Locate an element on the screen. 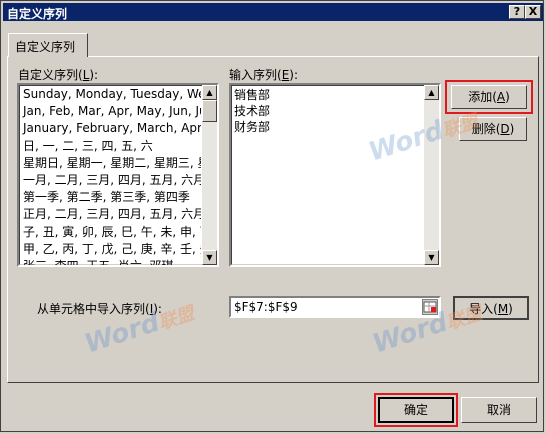 This screenshot has height=434, width=546. title-bar: 自定义序列 ? X is located at coordinates (273, 12).